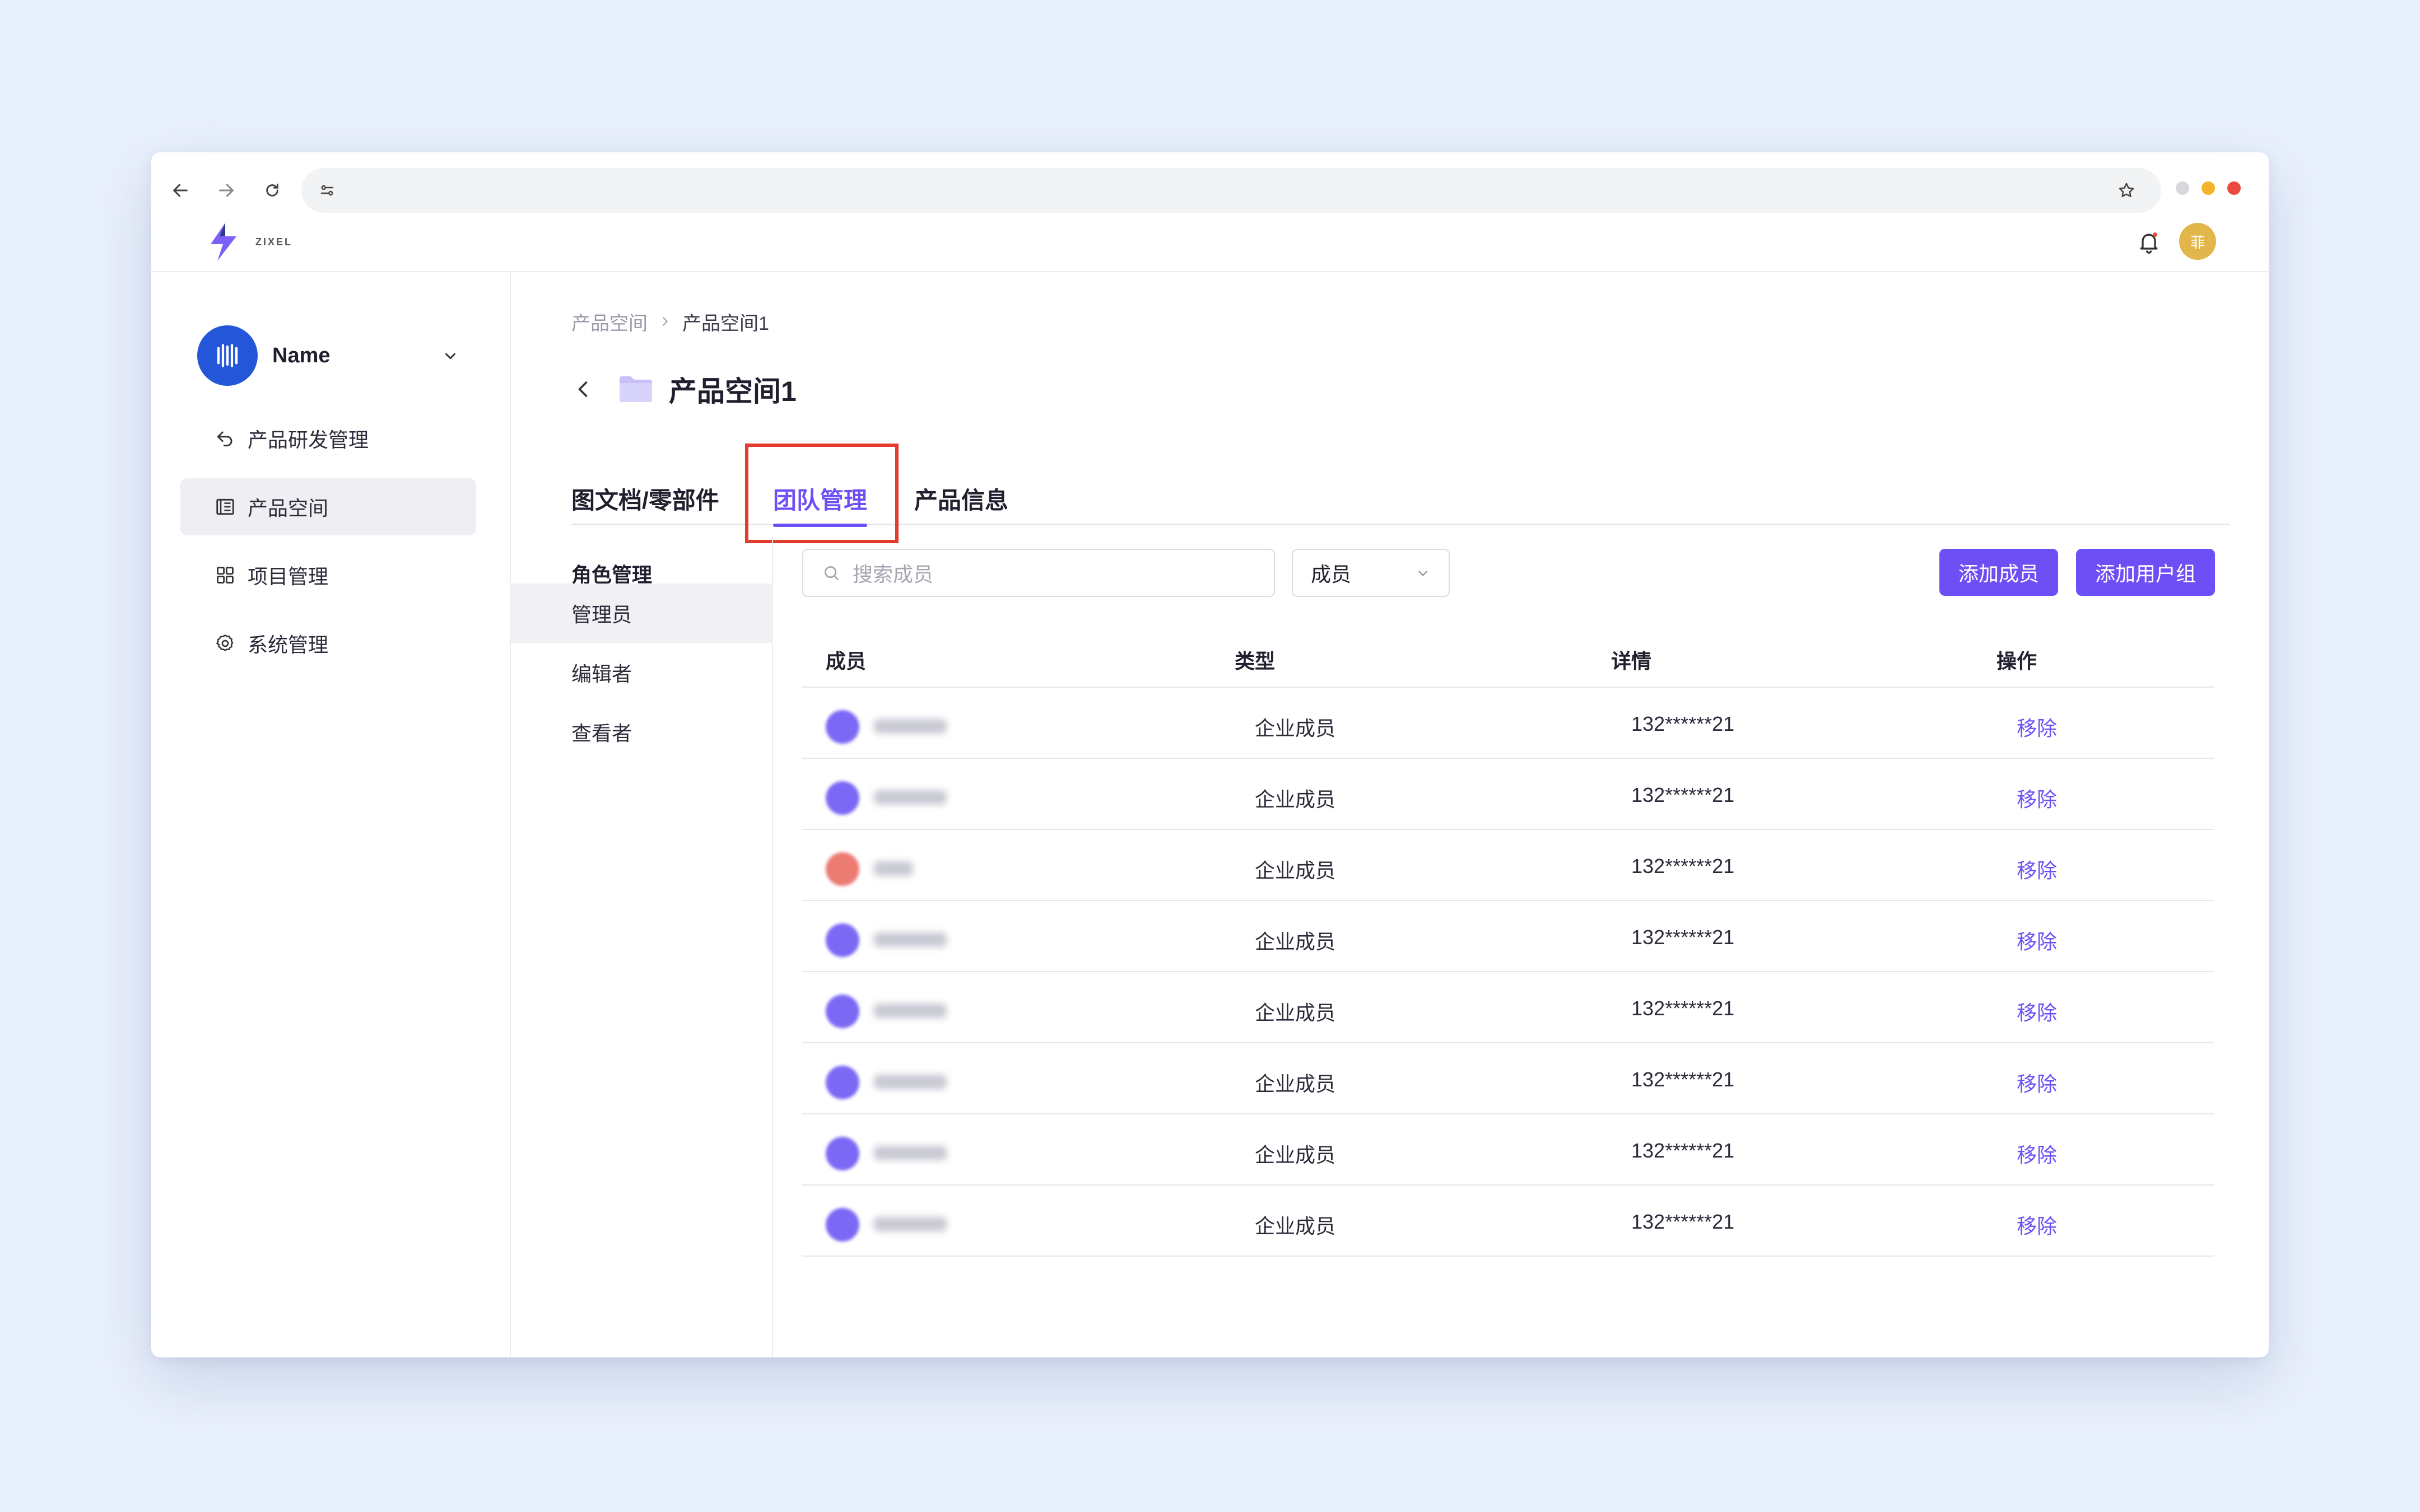  Describe the element at coordinates (289, 509) in the screenshot. I see `sidebar-item-label: 产品空间` at that location.